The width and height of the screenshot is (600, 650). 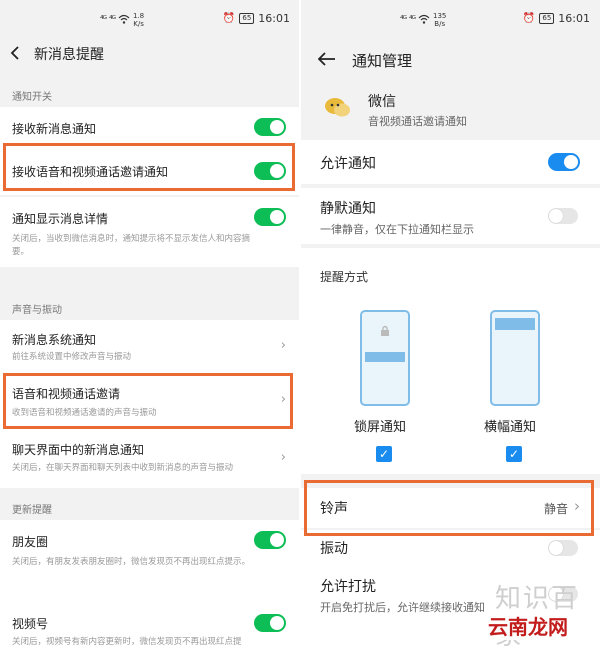 What do you see at coordinates (385, 331) in the screenshot?
I see `lock-icon` at bounding box center [385, 331].